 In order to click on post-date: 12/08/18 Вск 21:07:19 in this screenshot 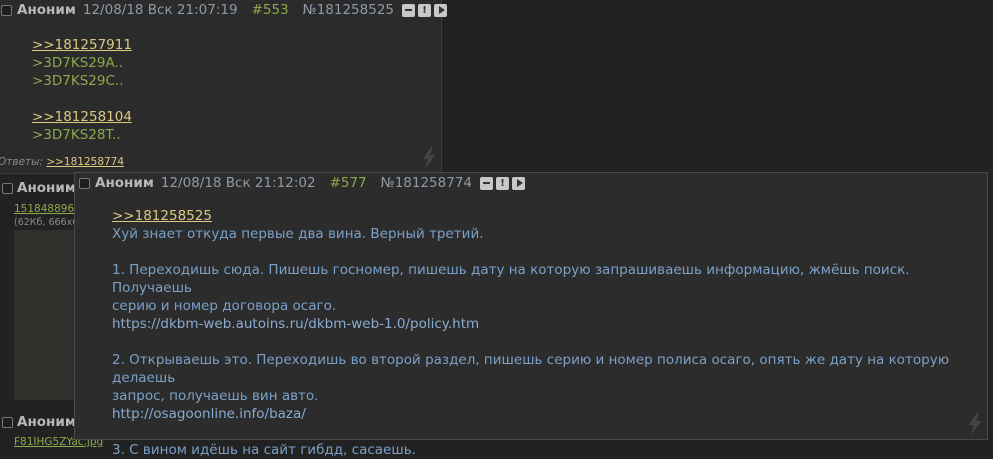, I will do `click(160, 10)`.